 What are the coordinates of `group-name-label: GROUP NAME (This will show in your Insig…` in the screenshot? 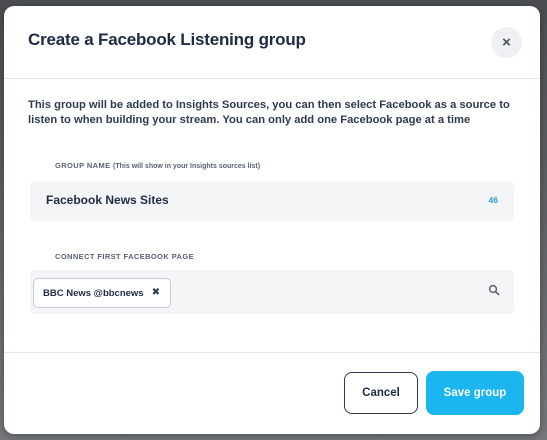 It's located at (157, 165).